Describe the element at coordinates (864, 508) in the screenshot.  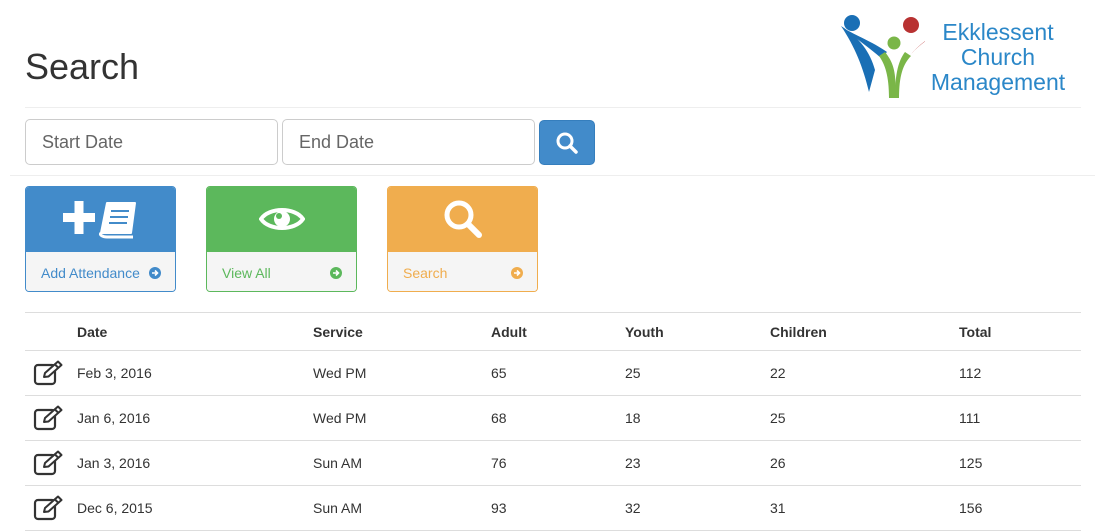
I see `cell-children: 31` at that location.